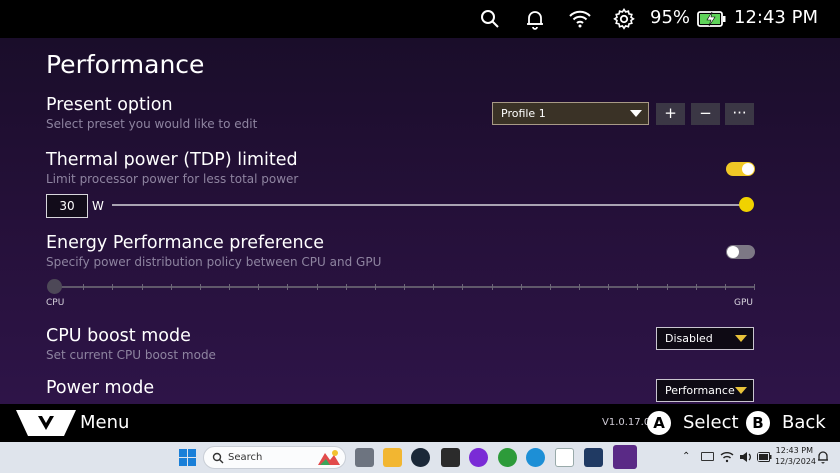 The image size is (840, 473). I want to click on battery-charging-icon, so click(711, 19).